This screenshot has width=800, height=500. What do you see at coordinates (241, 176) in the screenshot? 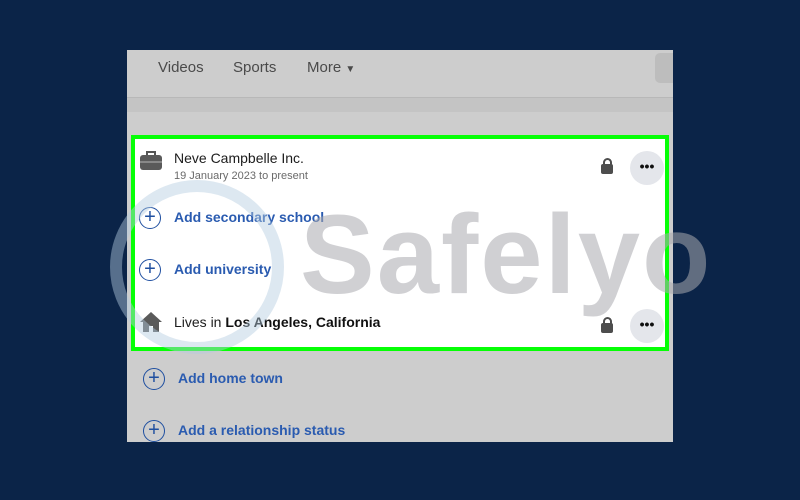
I see `work-dates: 19 January 2023 to present` at bounding box center [241, 176].